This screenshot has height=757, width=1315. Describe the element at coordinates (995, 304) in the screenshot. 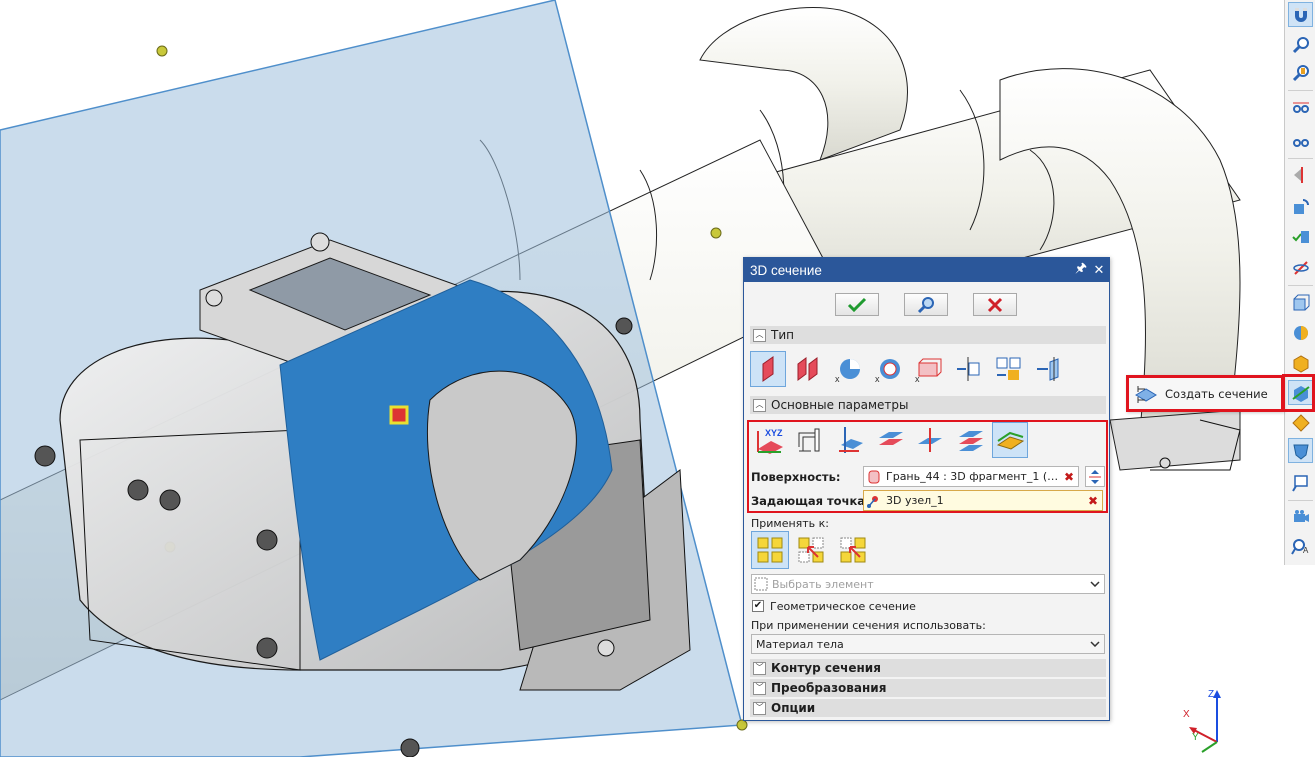

I see `cancel-button` at that location.